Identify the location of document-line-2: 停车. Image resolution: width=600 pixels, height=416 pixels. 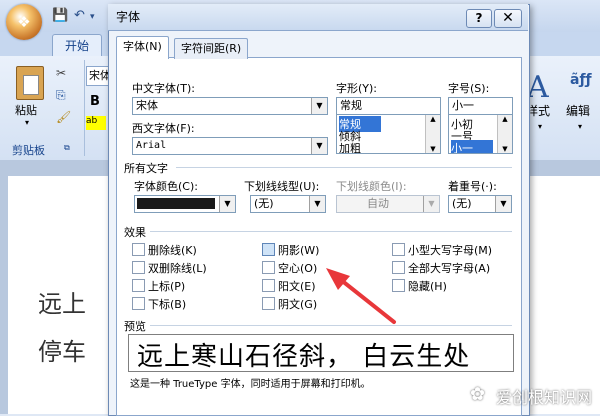
(62, 352).